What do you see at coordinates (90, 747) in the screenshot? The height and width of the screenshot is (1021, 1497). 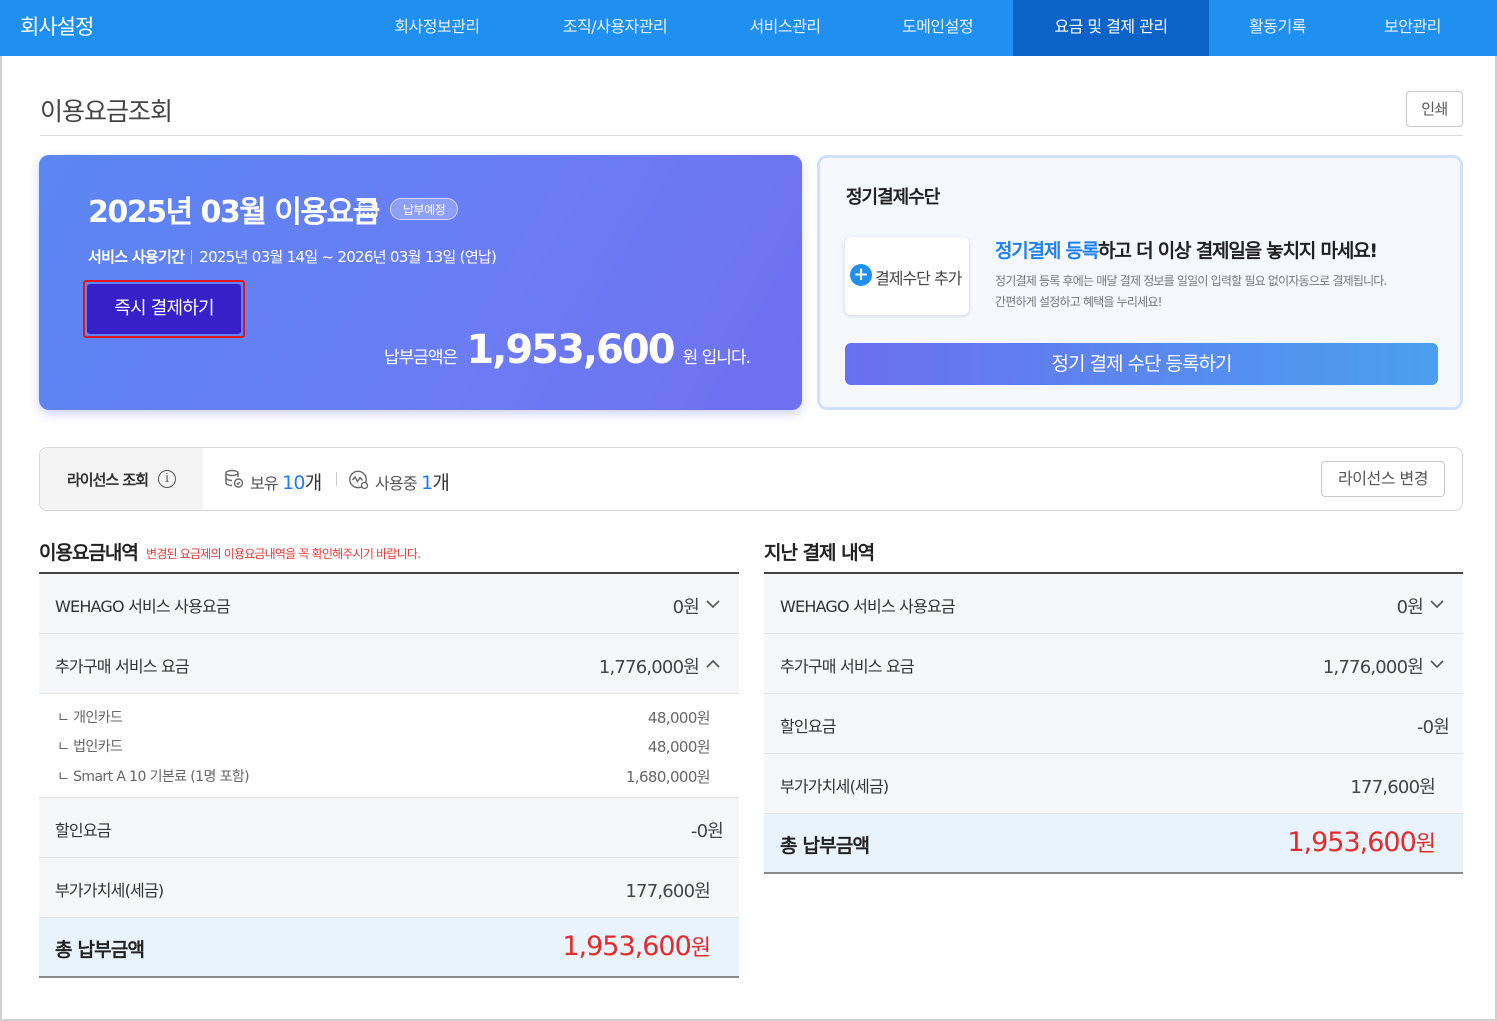 I see `sub-item-label: ㄴ 법인카드` at bounding box center [90, 747].